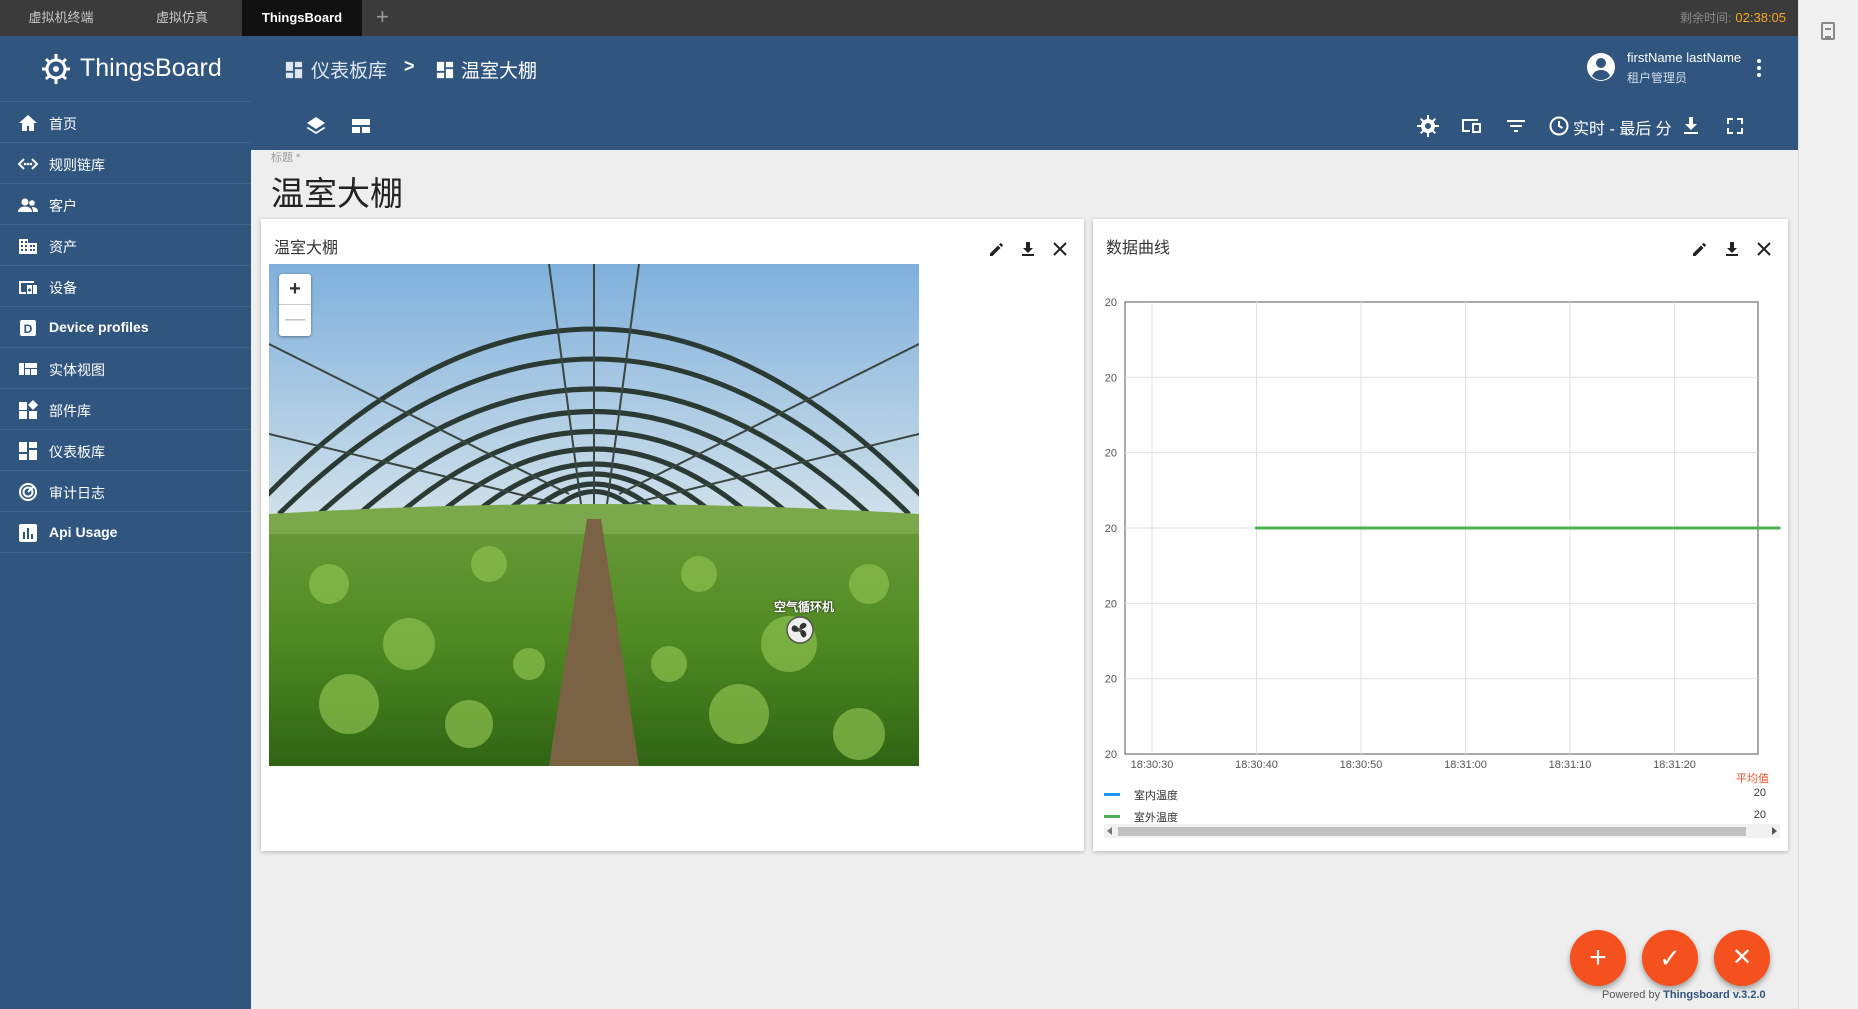 This screenshot has width=1858, height=1009. What do you see at coordinates (125, 163) in the screenshot?
I see `sidebar-item-rule-chains: 规则链库` at bounding box center [125, 163].